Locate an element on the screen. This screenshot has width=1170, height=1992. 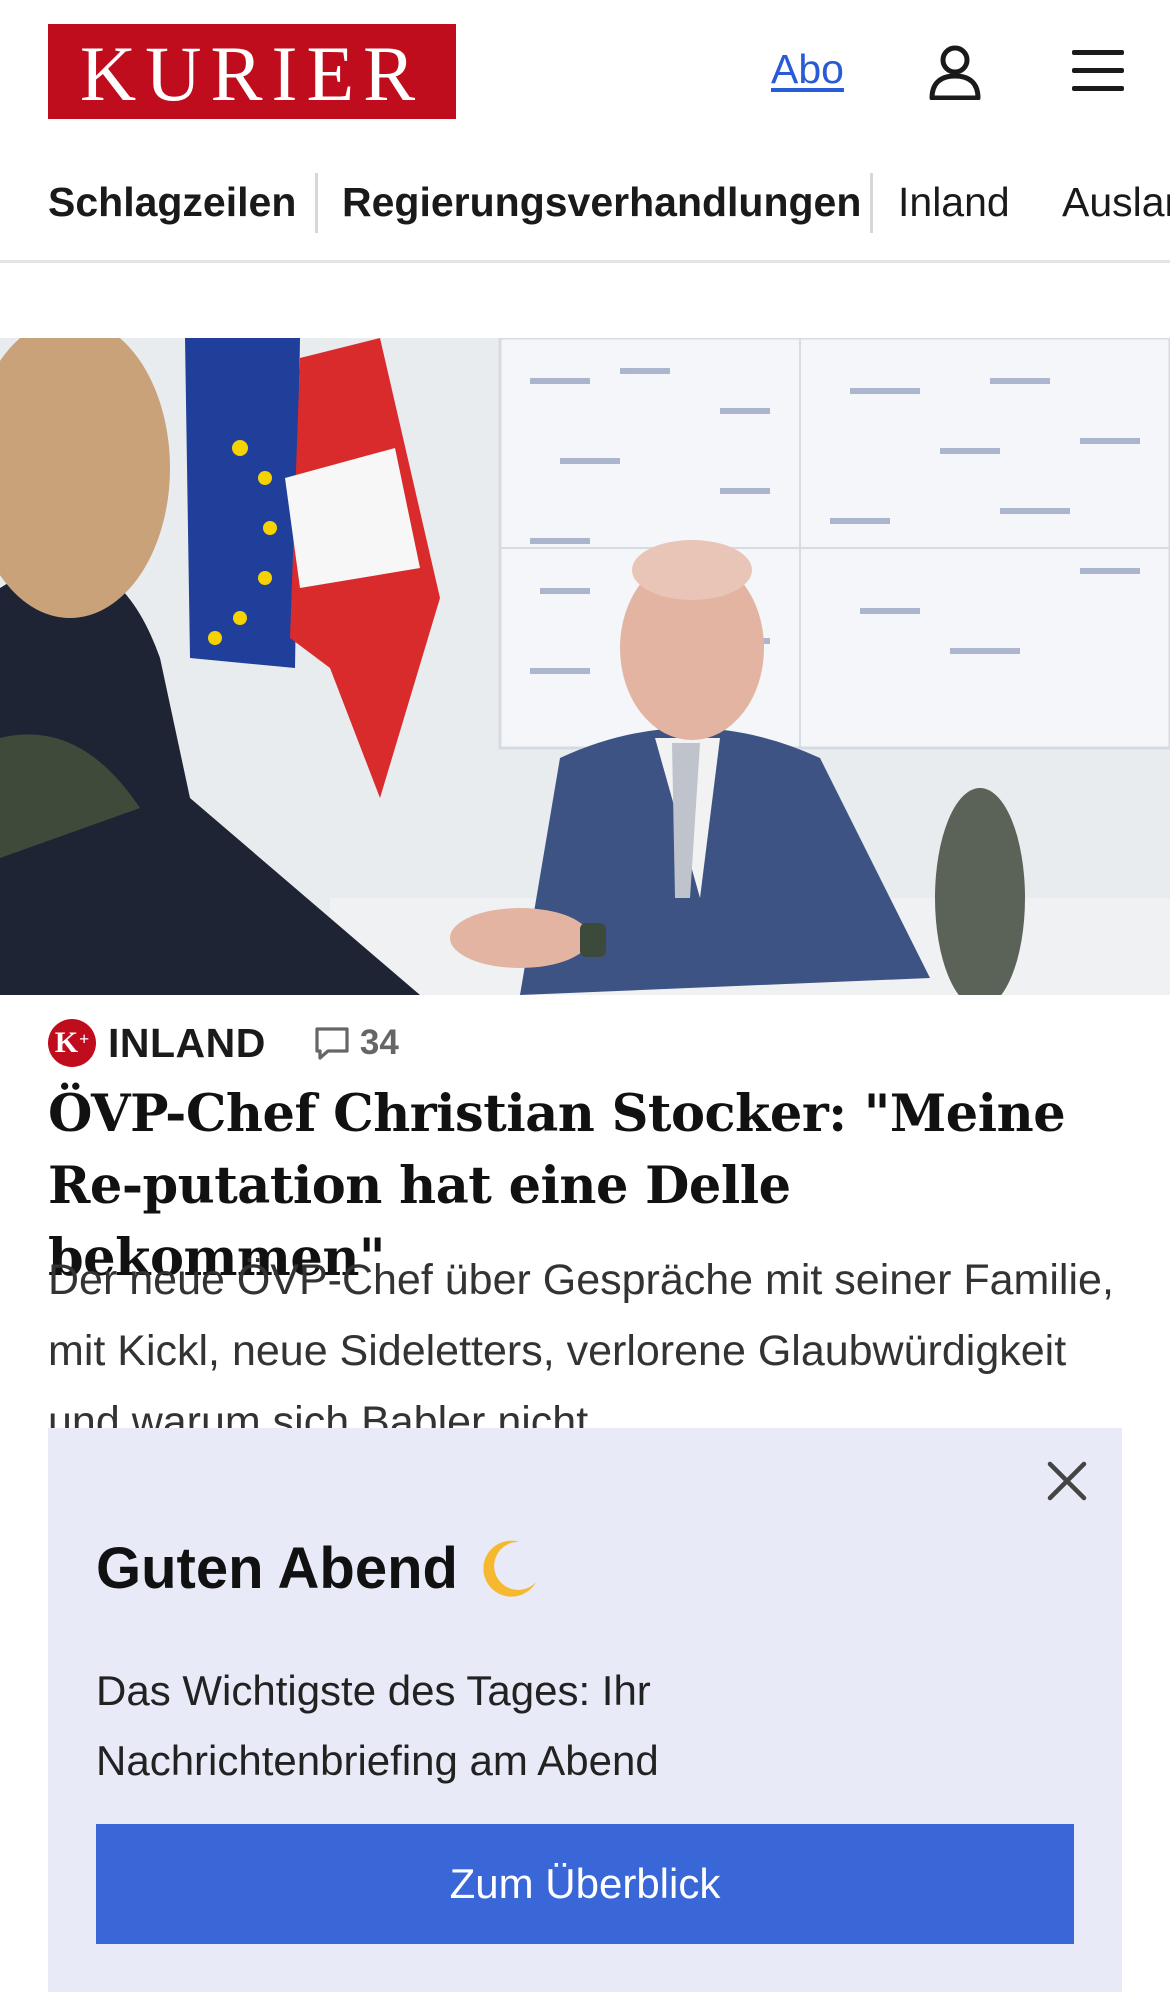
user-icon is located at coordinates (955, 72).